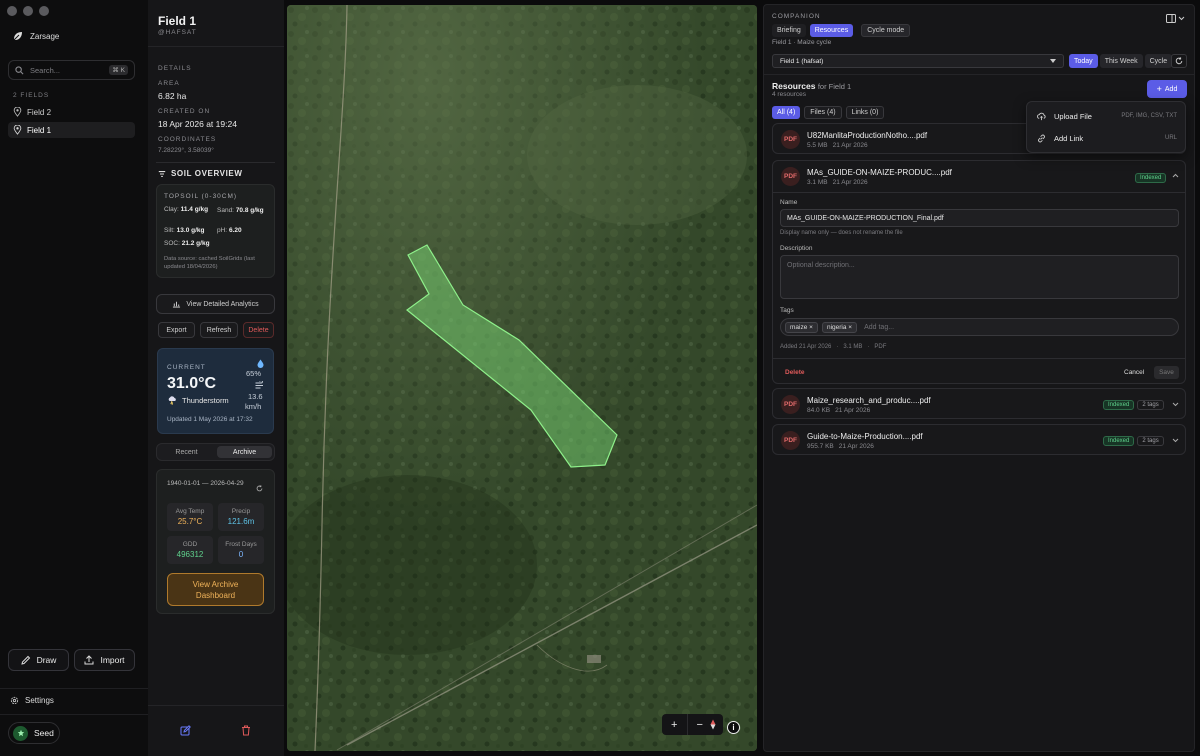 This screenshot has width=1200, height=756. Describe the element at coordinates (831, 30) in the screenshot. I see `tab-resources: Resources` at that location.